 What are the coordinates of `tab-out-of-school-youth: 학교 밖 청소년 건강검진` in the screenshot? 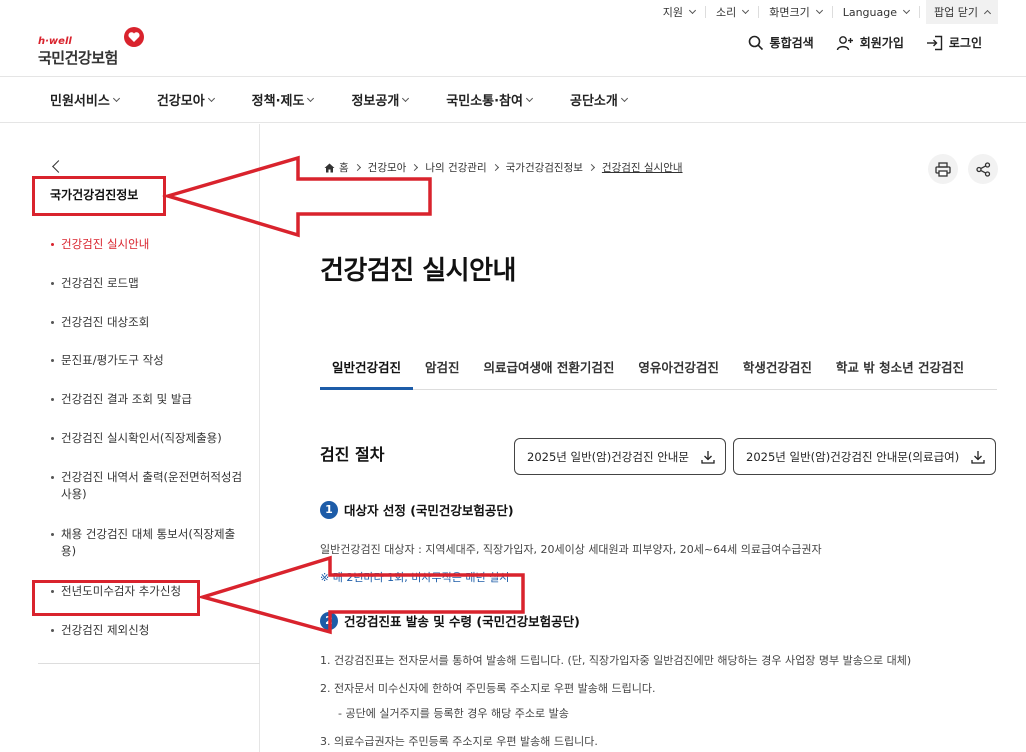 It's located at (900, 371).